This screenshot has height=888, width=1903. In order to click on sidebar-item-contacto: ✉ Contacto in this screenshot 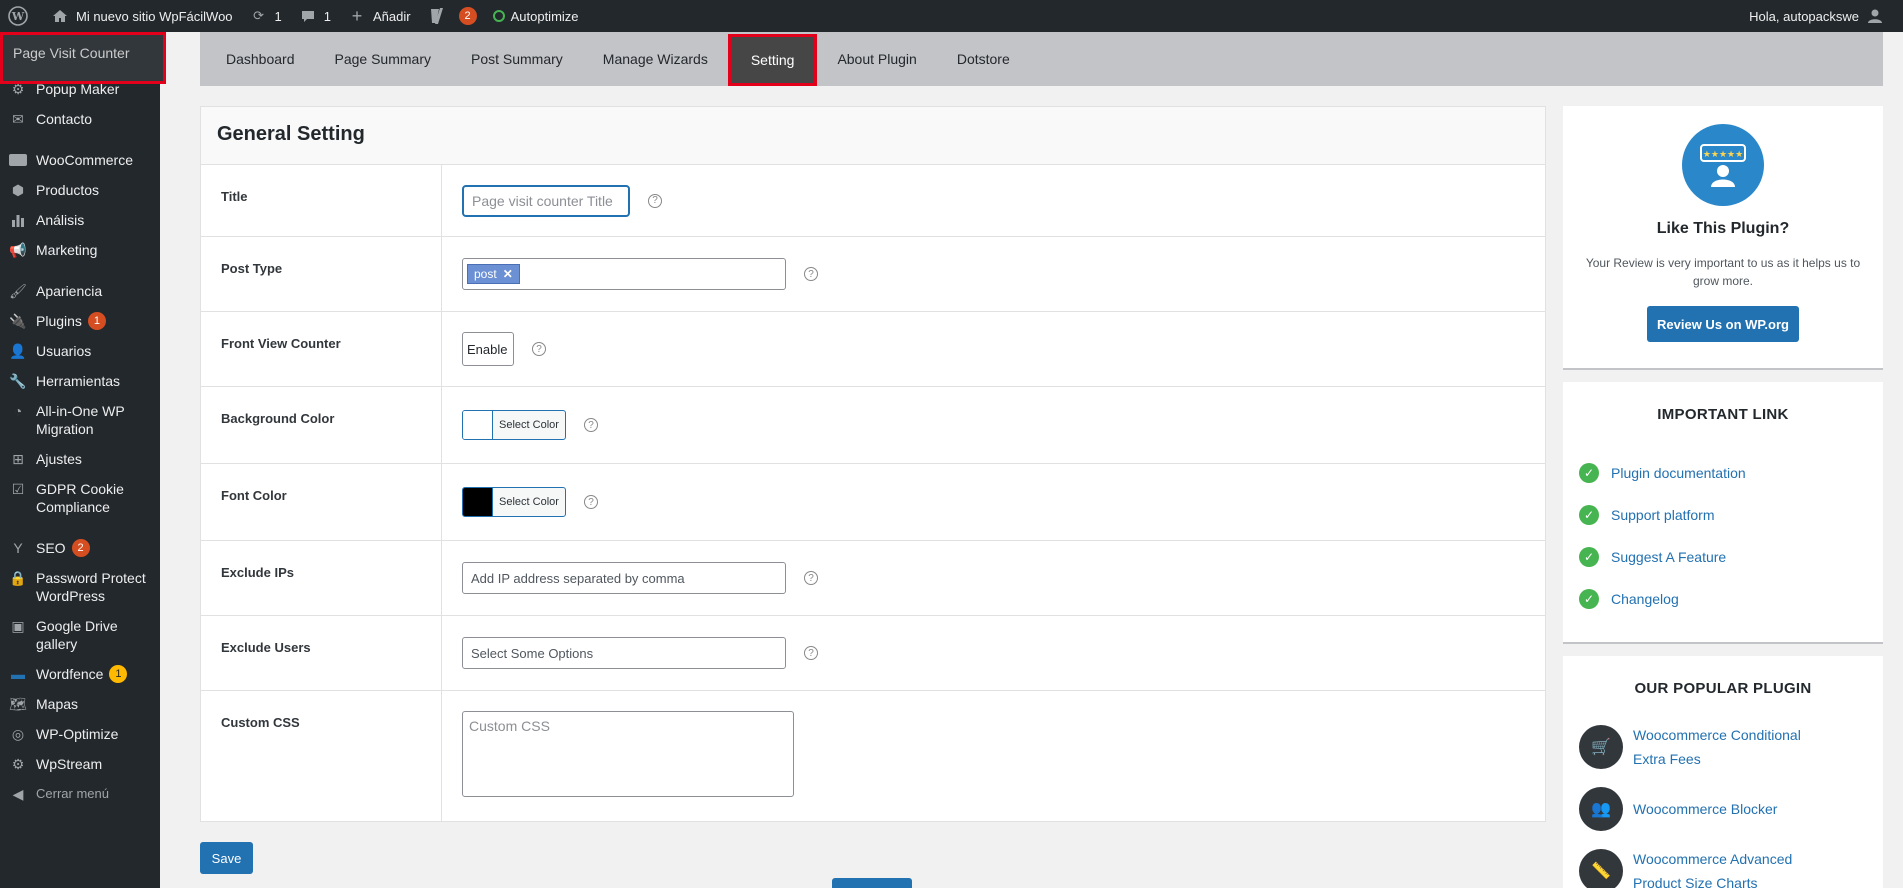, I will do `click(80, 119)`.